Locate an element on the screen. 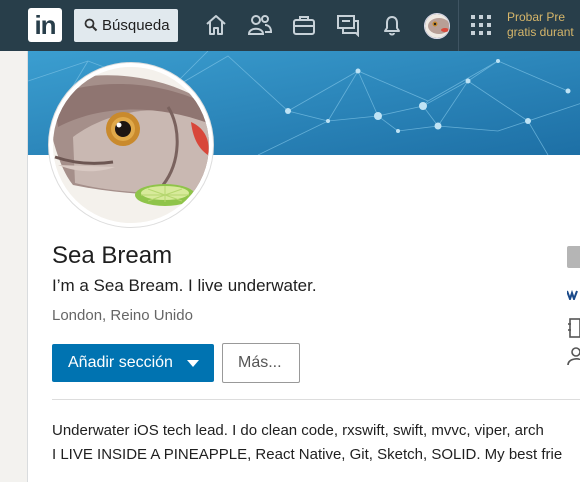 The width and height of the screenshot is (580, 482). apps-grid-icon is located at coordinates (481, 25).